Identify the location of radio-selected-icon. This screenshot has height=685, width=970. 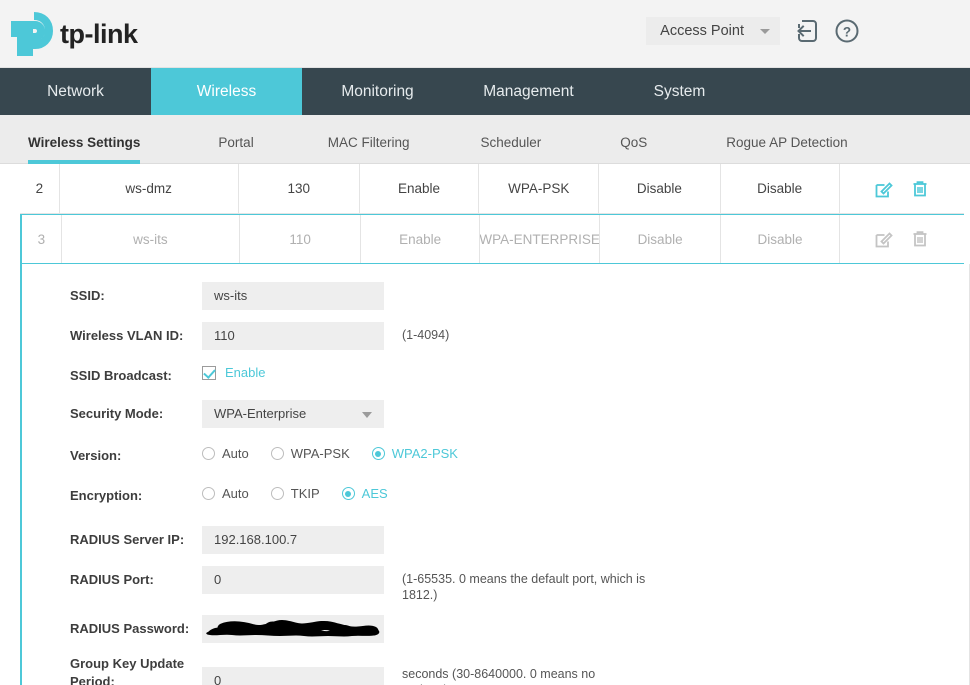
(378, 453).